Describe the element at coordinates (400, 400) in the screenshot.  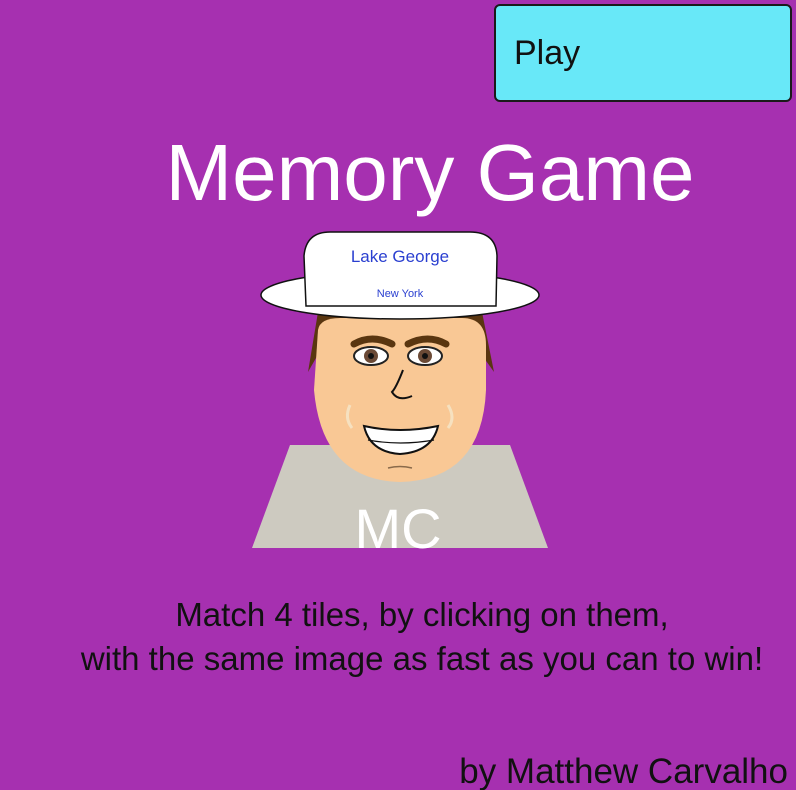
I see `avatar-face` at that location.